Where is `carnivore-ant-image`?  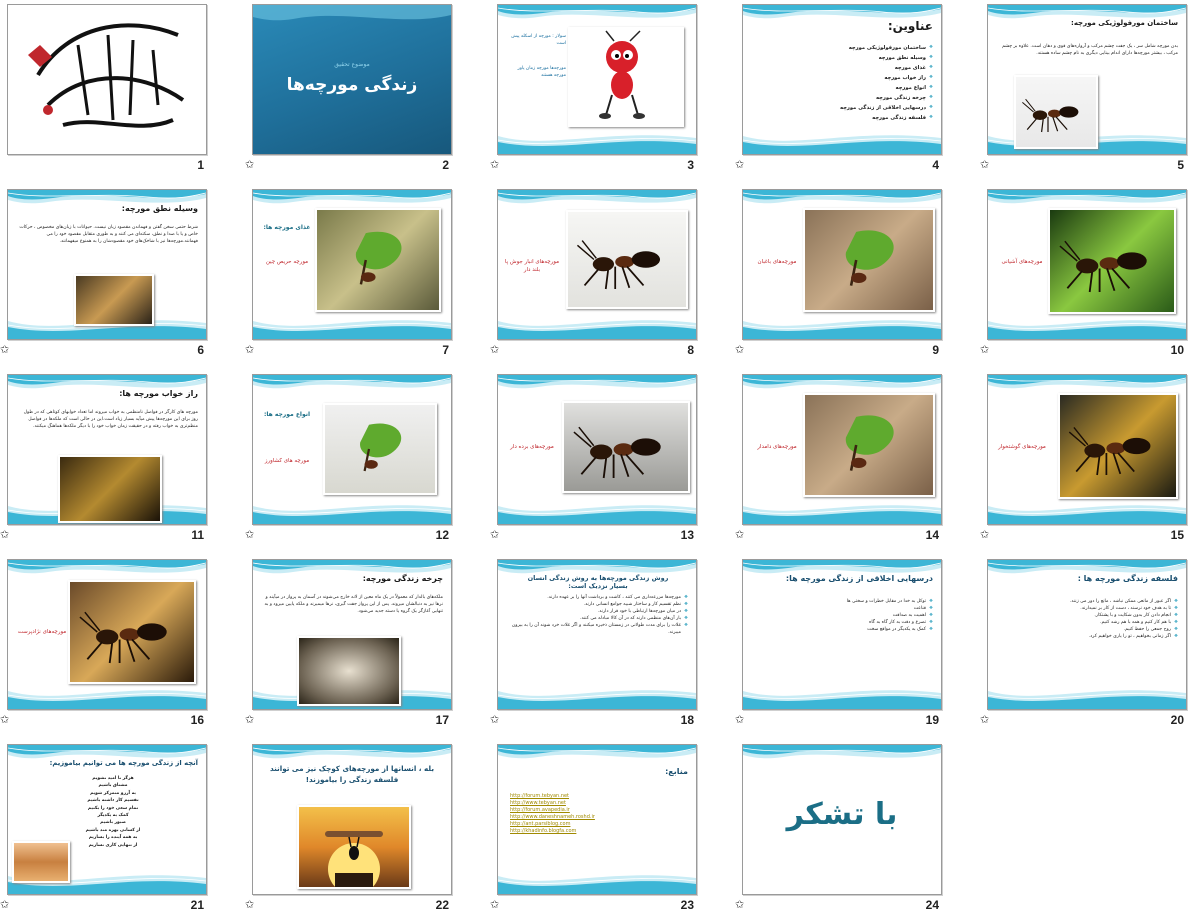 carnivore-ant-image is located at coordinates (1118, 446).